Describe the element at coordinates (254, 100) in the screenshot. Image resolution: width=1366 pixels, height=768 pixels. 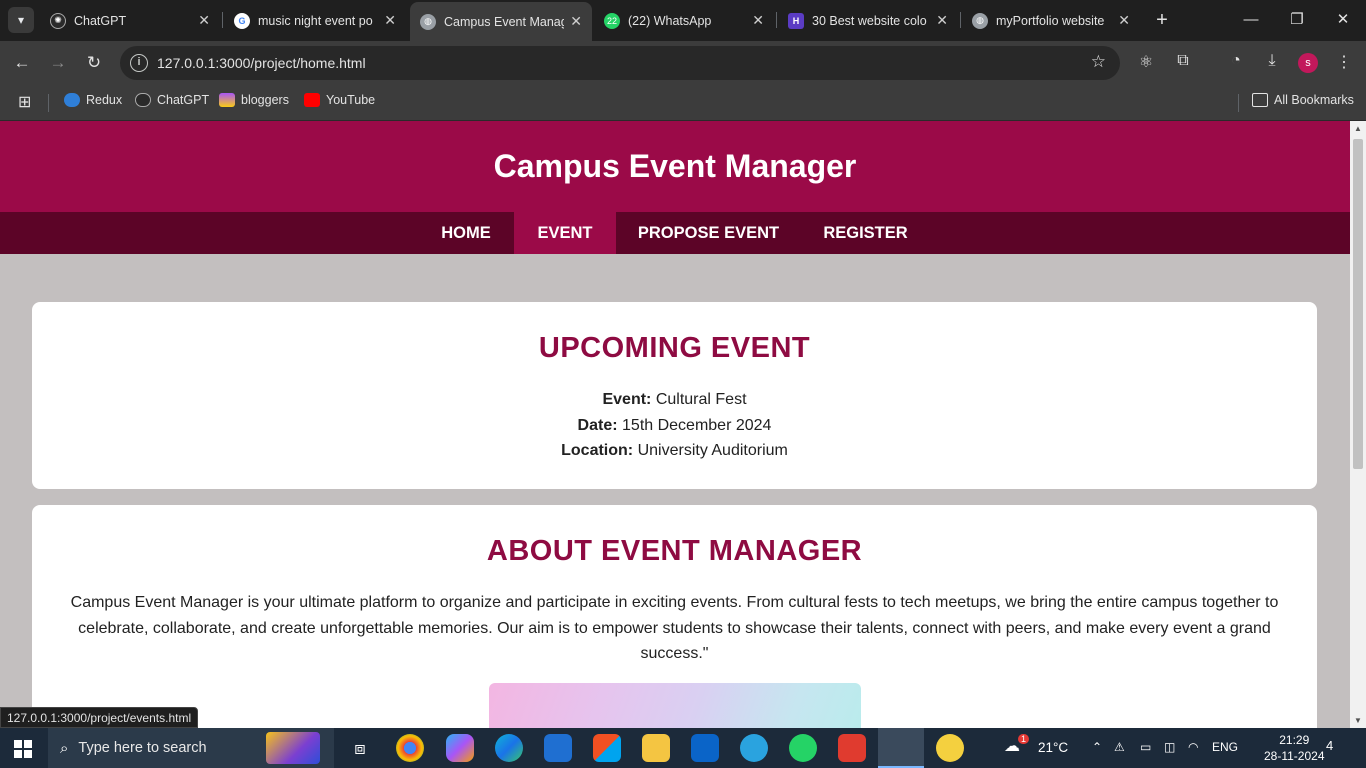
I see `bookmark-bloggers: bloggers` at that location.